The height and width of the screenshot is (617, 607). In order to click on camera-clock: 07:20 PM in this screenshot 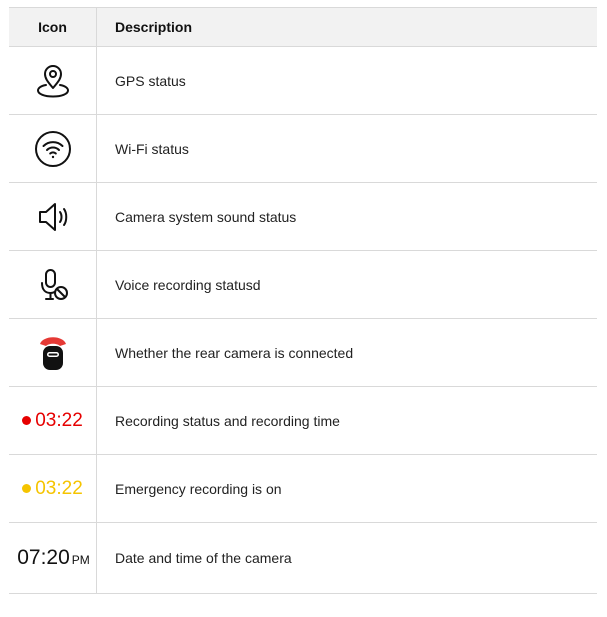, I will do `click(53, 558)`.